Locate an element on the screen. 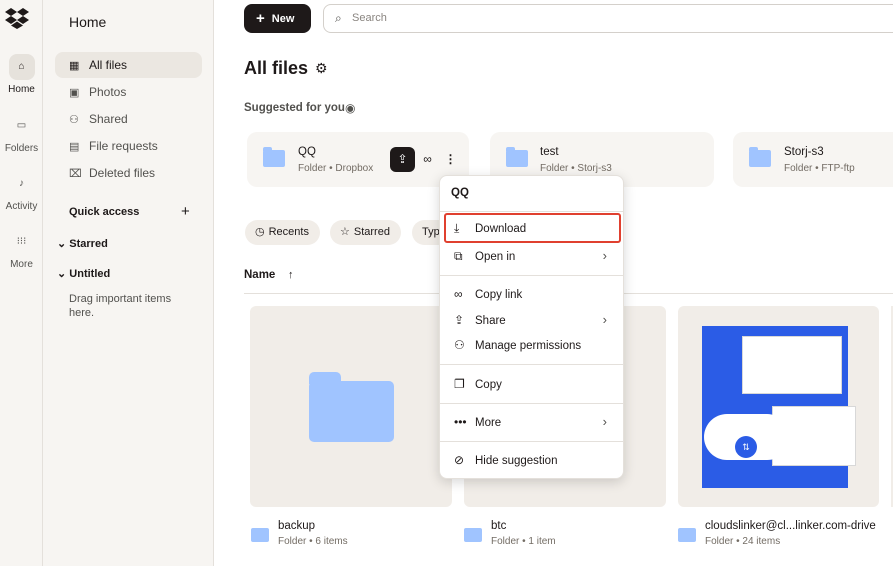  sidebar-item-shared: ⚇ Shared is located at coordinates (128, 119).